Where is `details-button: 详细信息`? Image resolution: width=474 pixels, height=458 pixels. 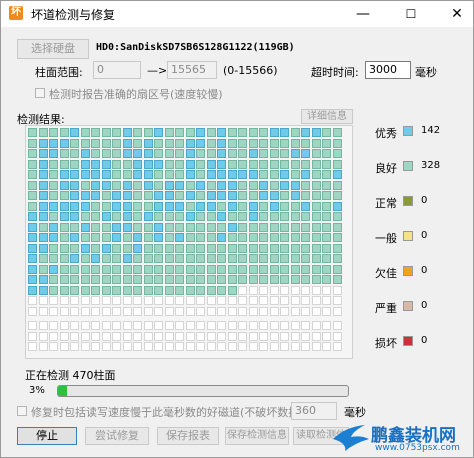
details-button: 详细信息 is located at coordinates (327, 116).